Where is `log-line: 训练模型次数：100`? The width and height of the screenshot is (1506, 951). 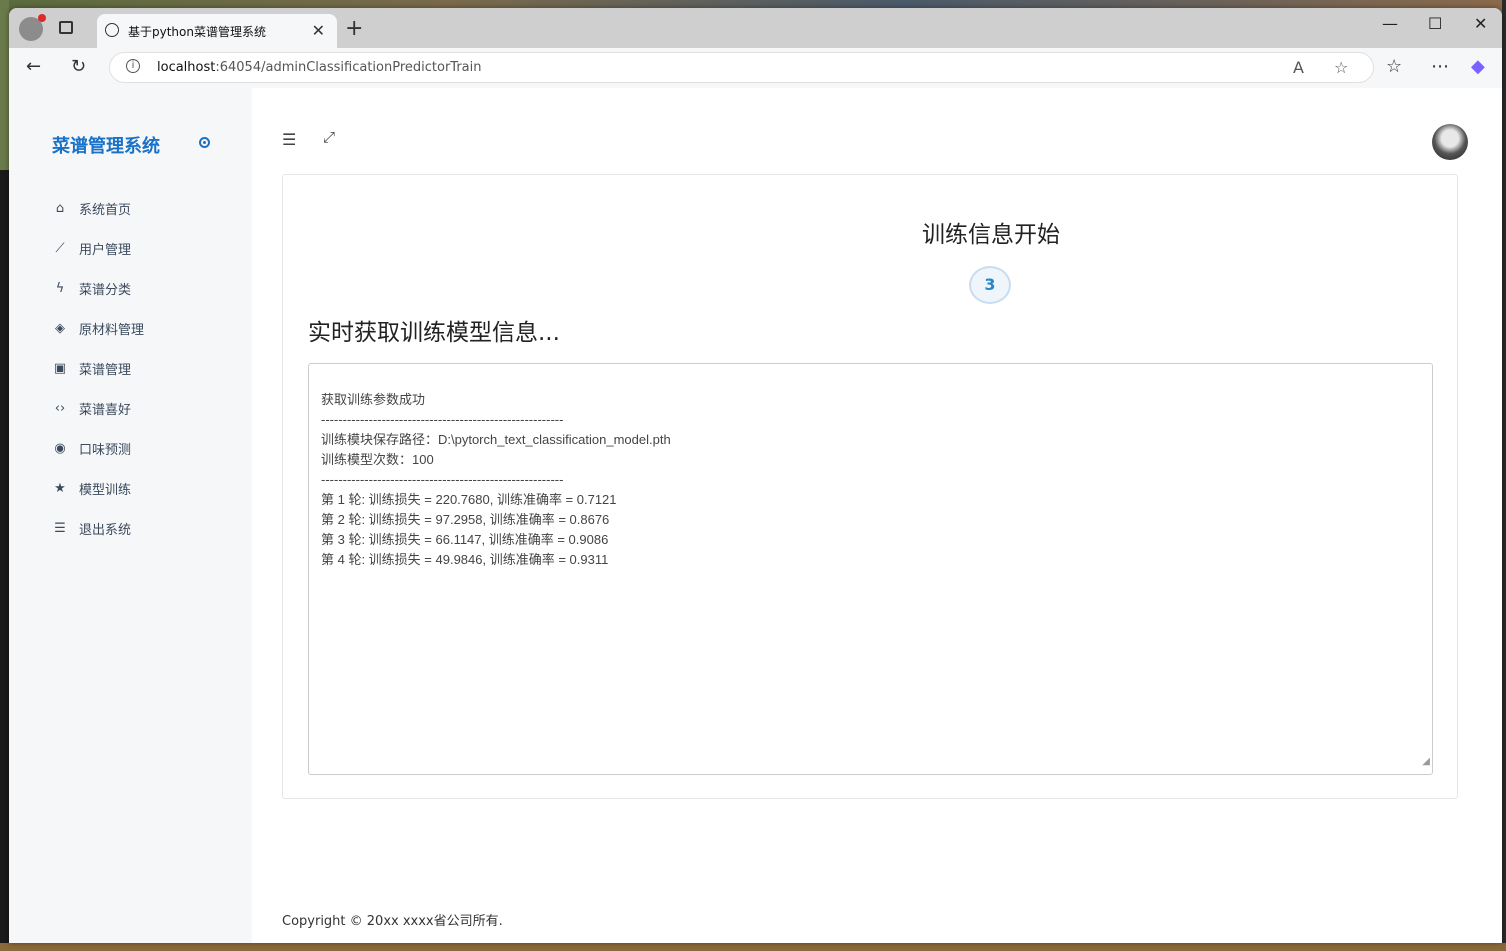
log-line: 训练模型次数：100 is located at coordinates (377, 459).